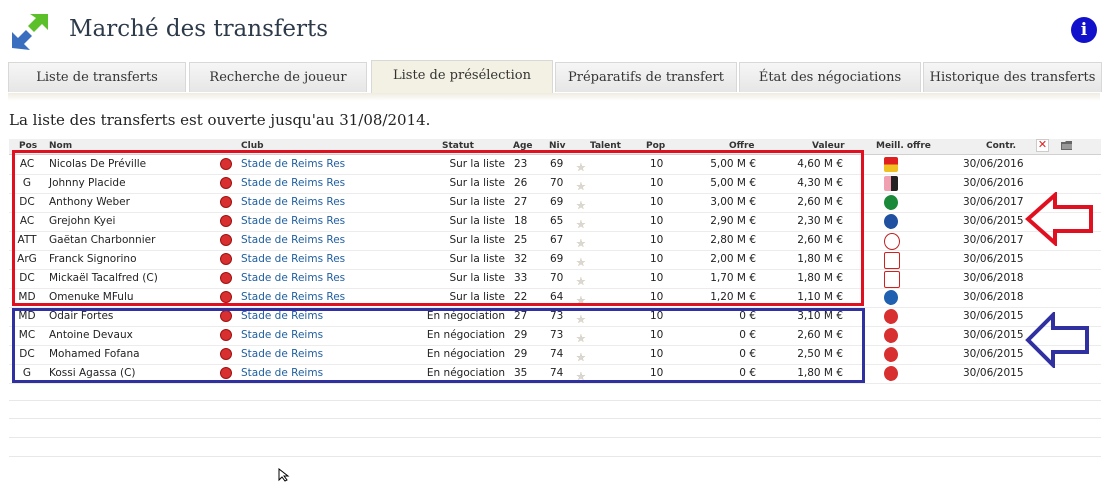 This screenshot has height=482, width=1109. Describe the element at coordinates (1042, 145) in the screenshot. I see `remove-icon: ✕` at that location.